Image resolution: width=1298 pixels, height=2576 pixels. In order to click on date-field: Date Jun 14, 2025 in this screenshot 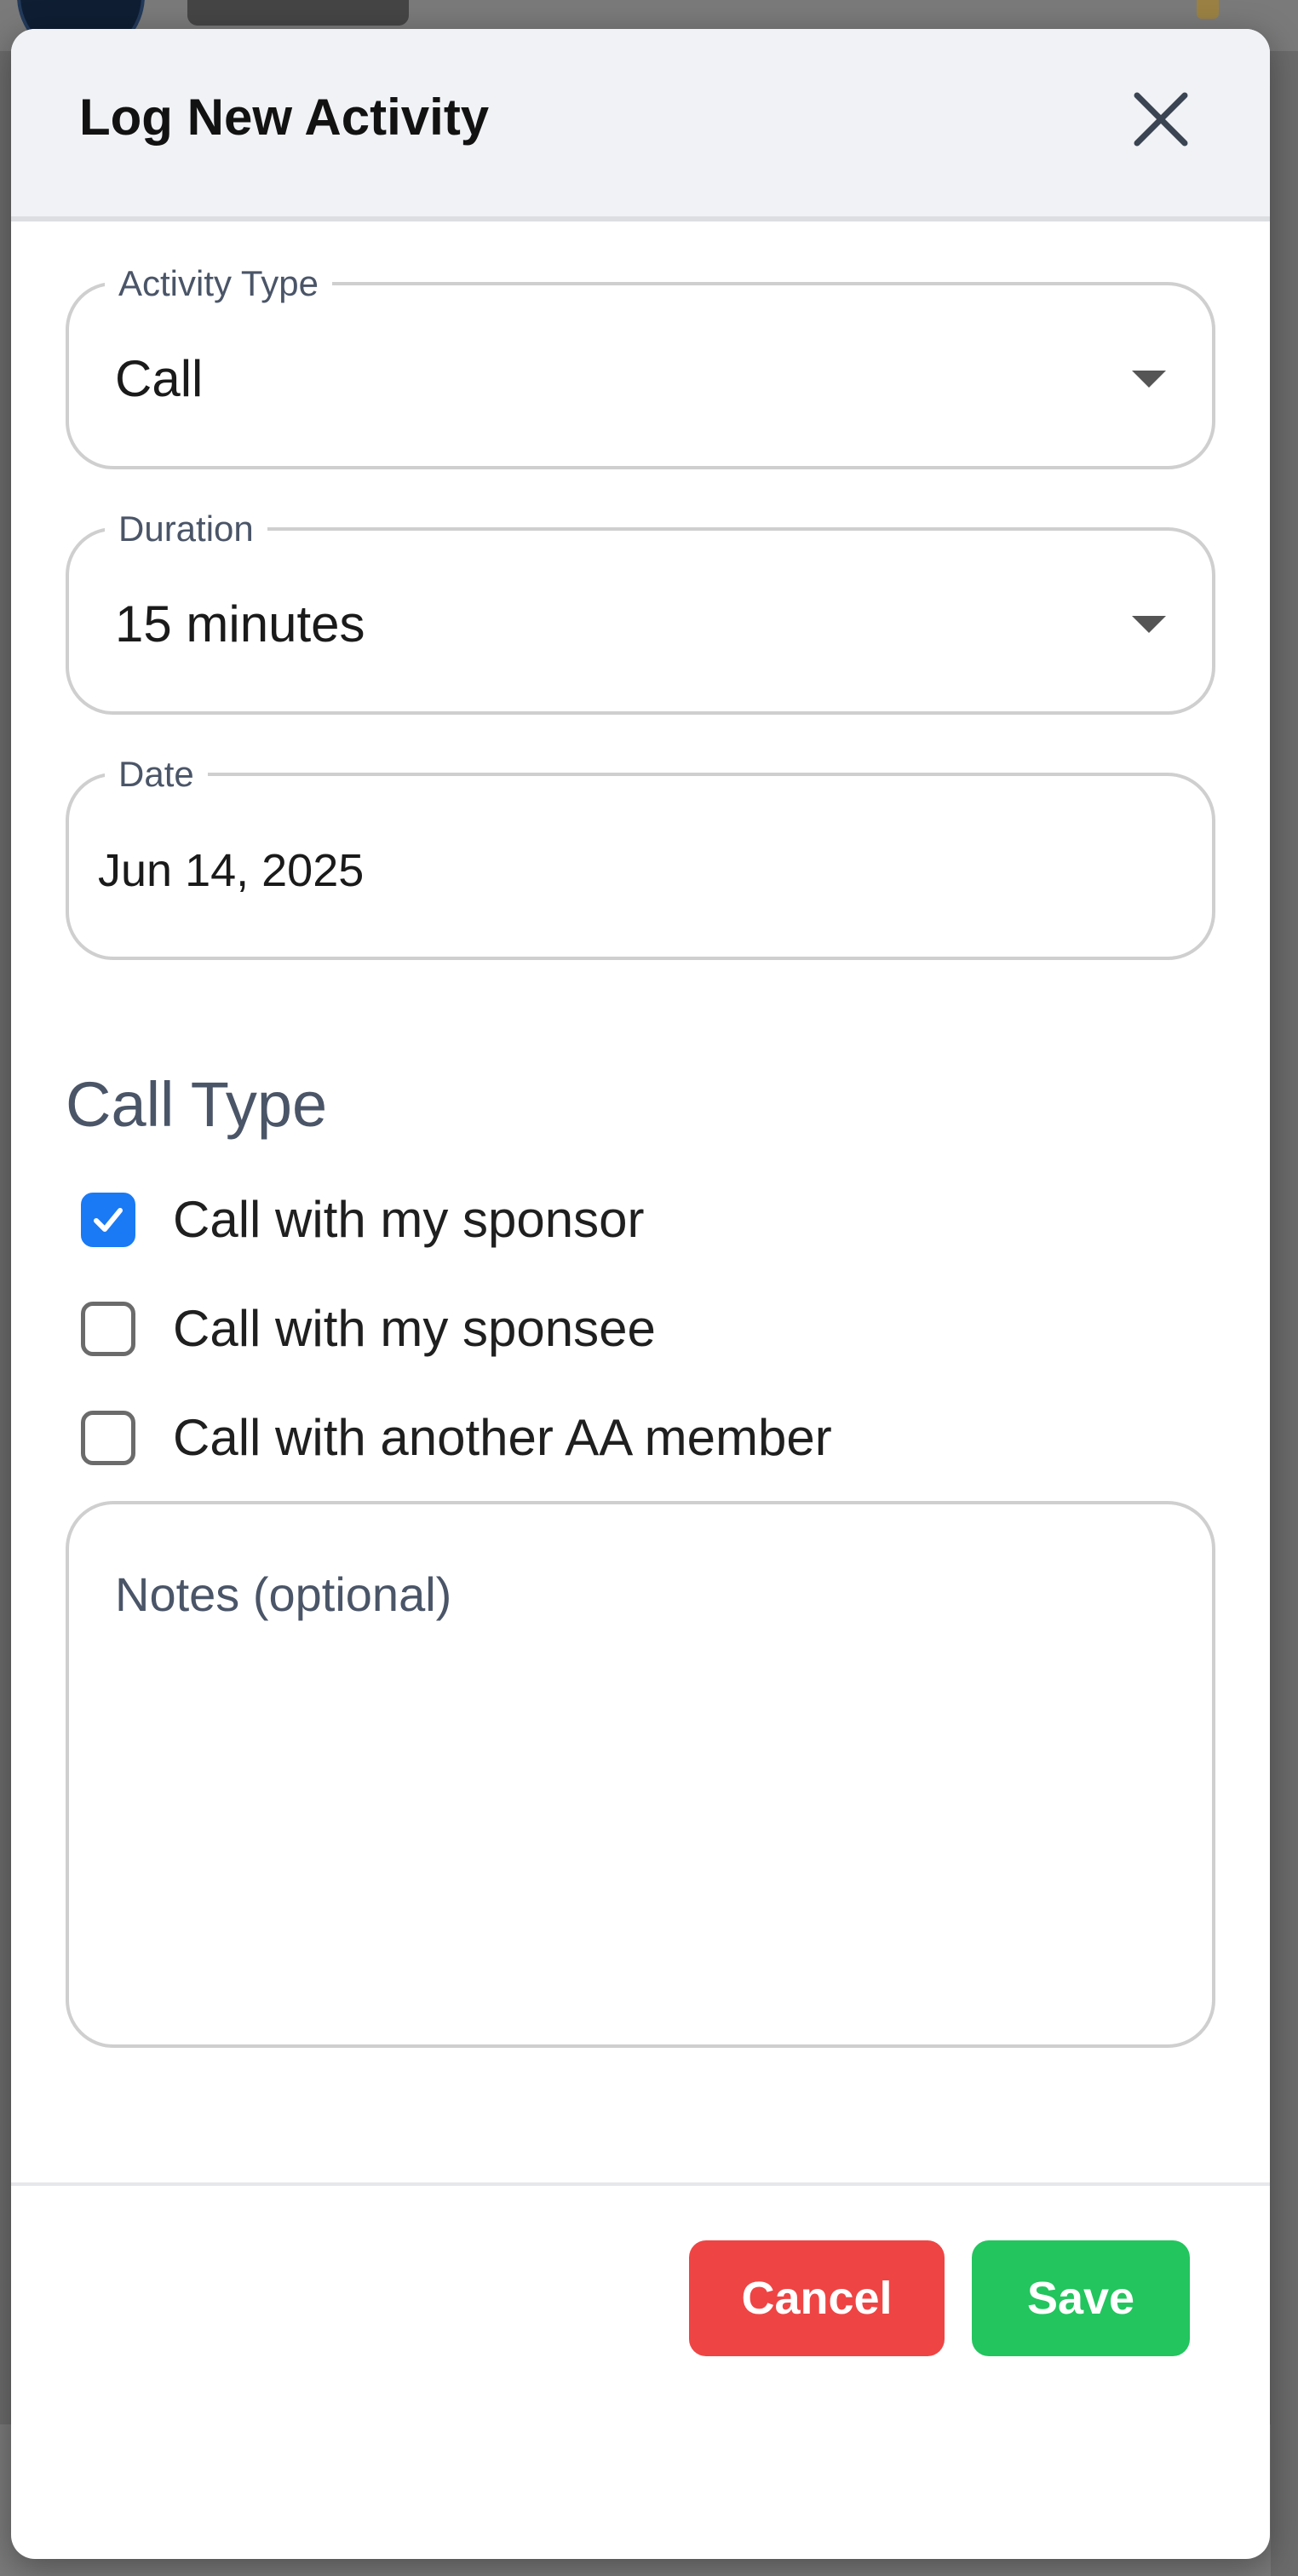, I will do `click(640, 856)`.